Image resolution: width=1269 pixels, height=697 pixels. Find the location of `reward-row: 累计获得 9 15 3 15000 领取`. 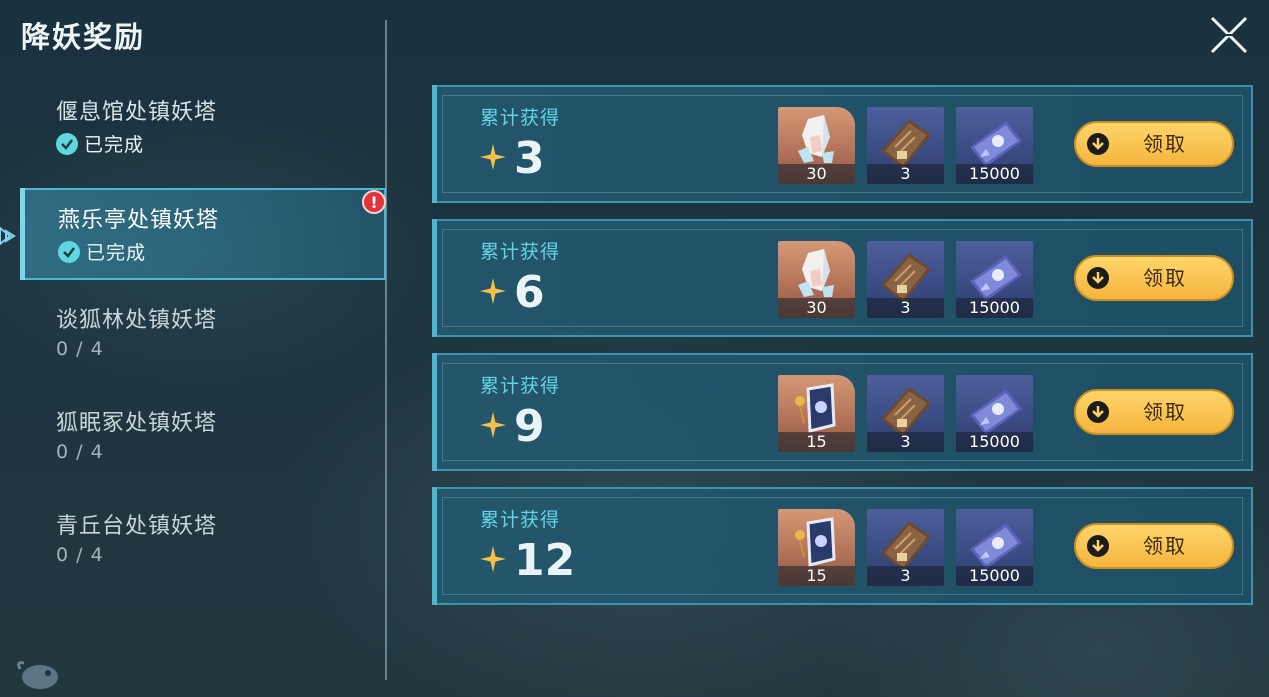

reward-row: 累计获得 9 15 3 15000 领取 is located at coordinates (842, 412).